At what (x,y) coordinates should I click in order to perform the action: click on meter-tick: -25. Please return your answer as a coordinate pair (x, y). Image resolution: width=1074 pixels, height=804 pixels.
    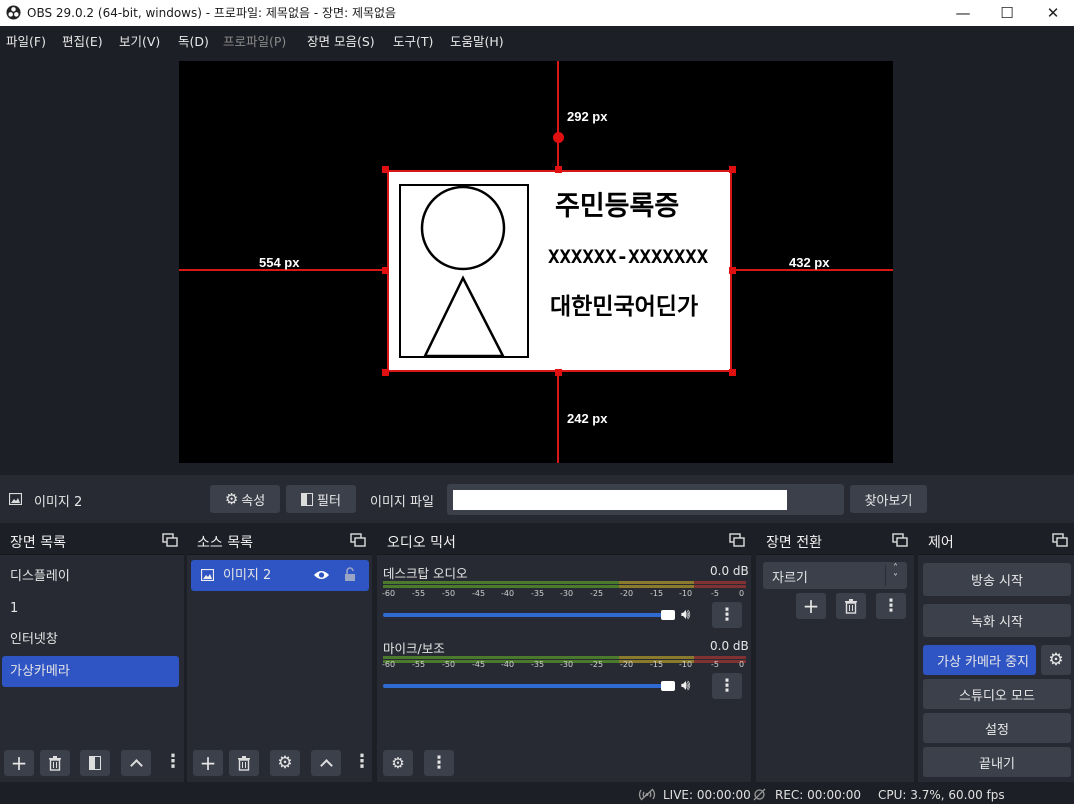
    Looking at the image, I should click on (597, 593).